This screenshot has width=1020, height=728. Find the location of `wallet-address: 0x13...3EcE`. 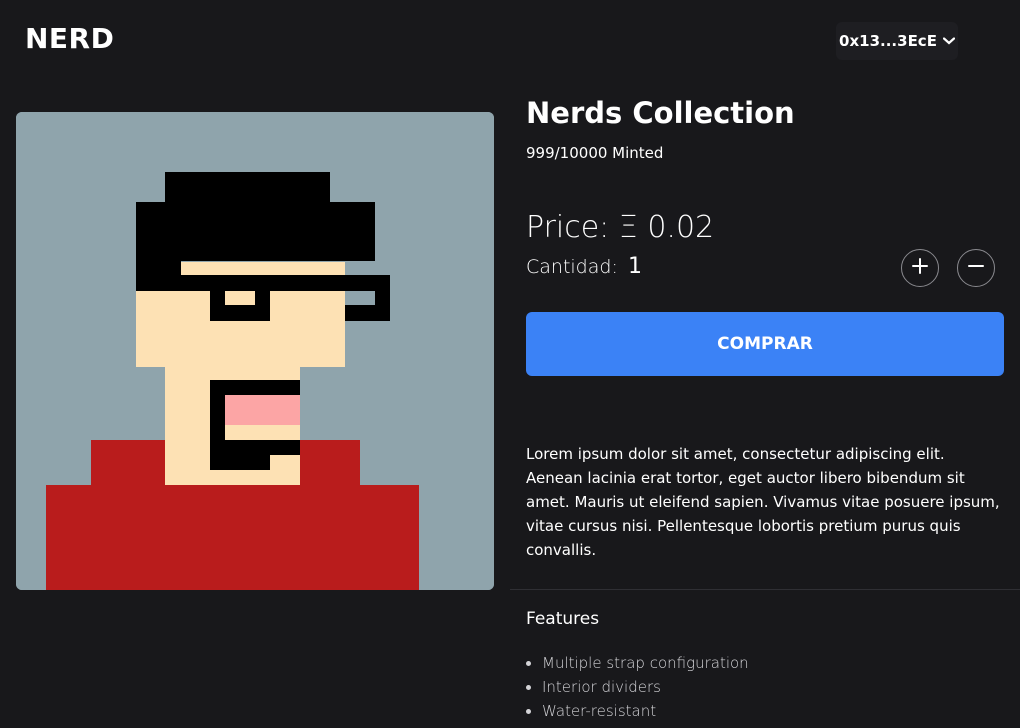

wallet-address: 0x13...3EcE is located at coordinates (888, 41).